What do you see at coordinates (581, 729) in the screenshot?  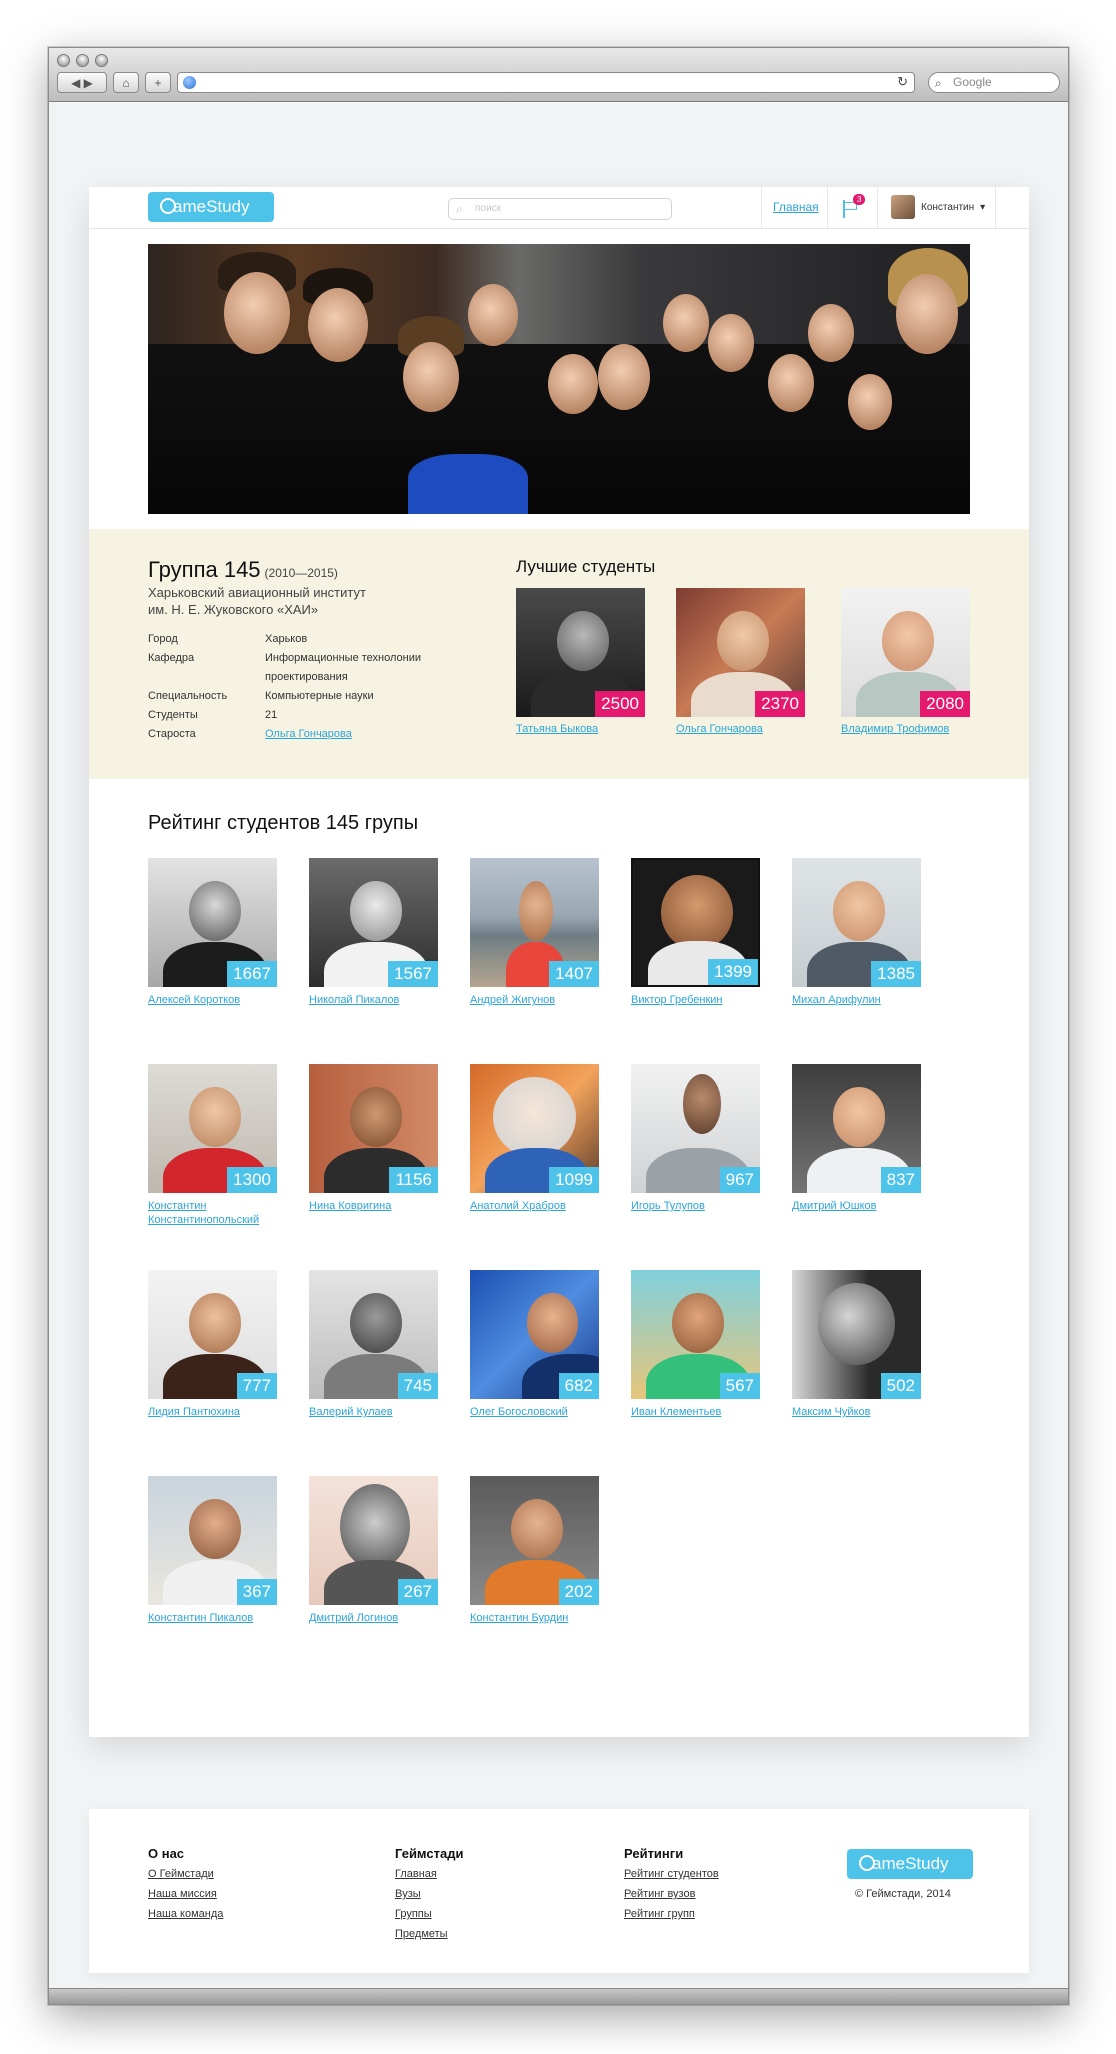 I see `student-name-link: Татьяна Быкова` at bounding box center [581, 729].